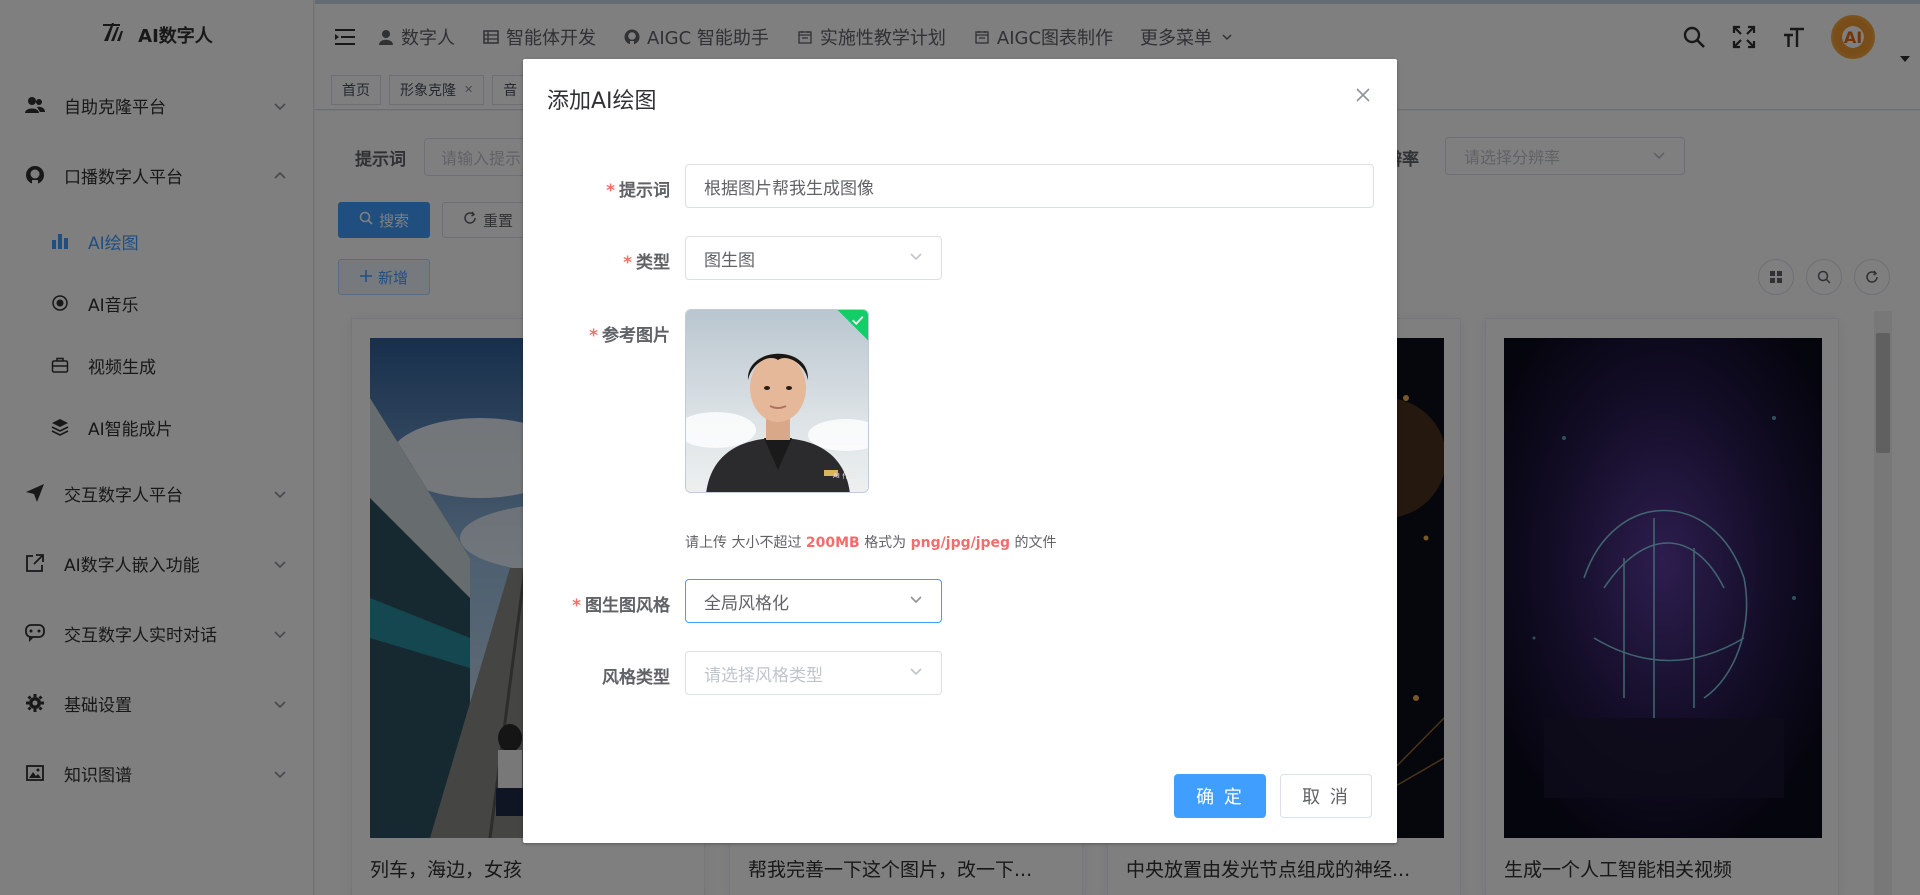 This screenshot has width=1920, height=895. Describe the element at coordinates (845, 476) in the screenshot. I see `reference-image-watermark: AI 作图` at that location.